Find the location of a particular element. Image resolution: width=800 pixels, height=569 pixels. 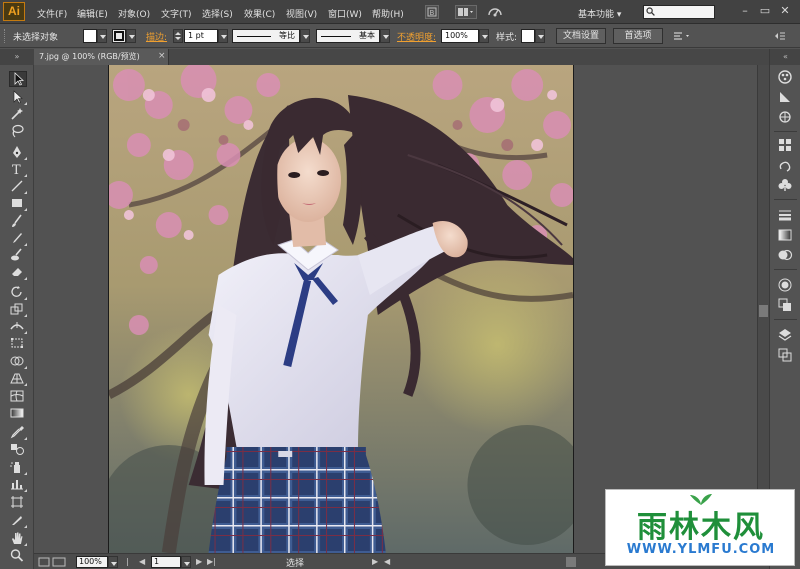

fill-dropdown is located at coordinates (102, 36).